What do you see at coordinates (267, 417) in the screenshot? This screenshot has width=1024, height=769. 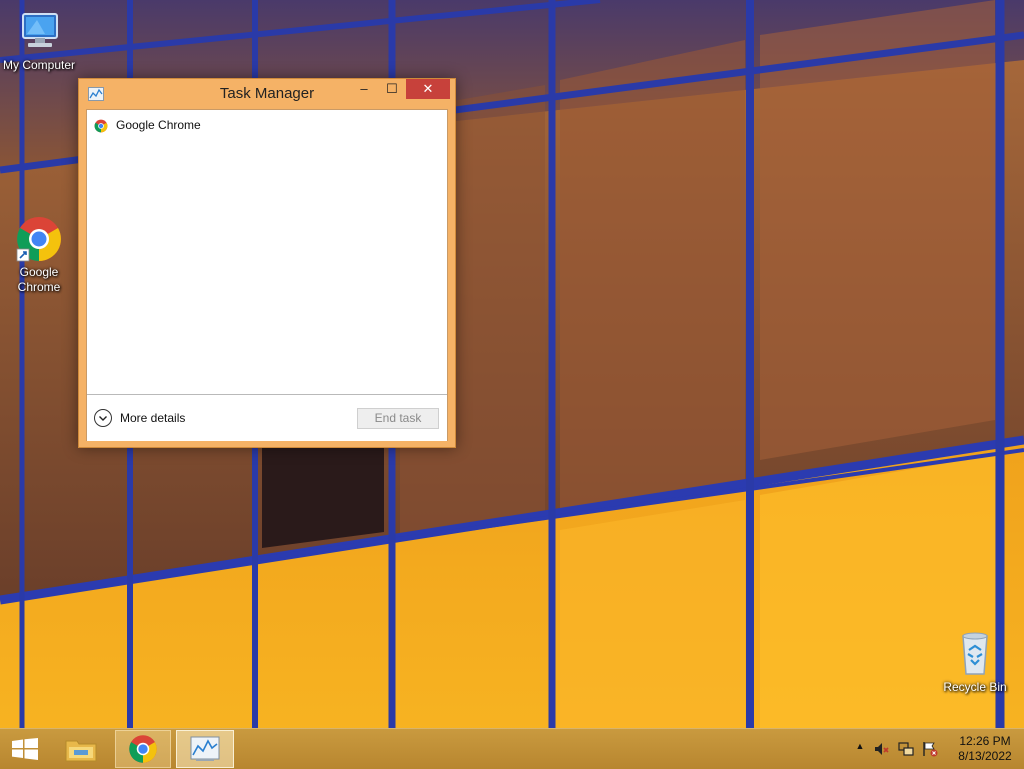 I see `task-manager-footer: More details End task` at bounding box center [267, 417].